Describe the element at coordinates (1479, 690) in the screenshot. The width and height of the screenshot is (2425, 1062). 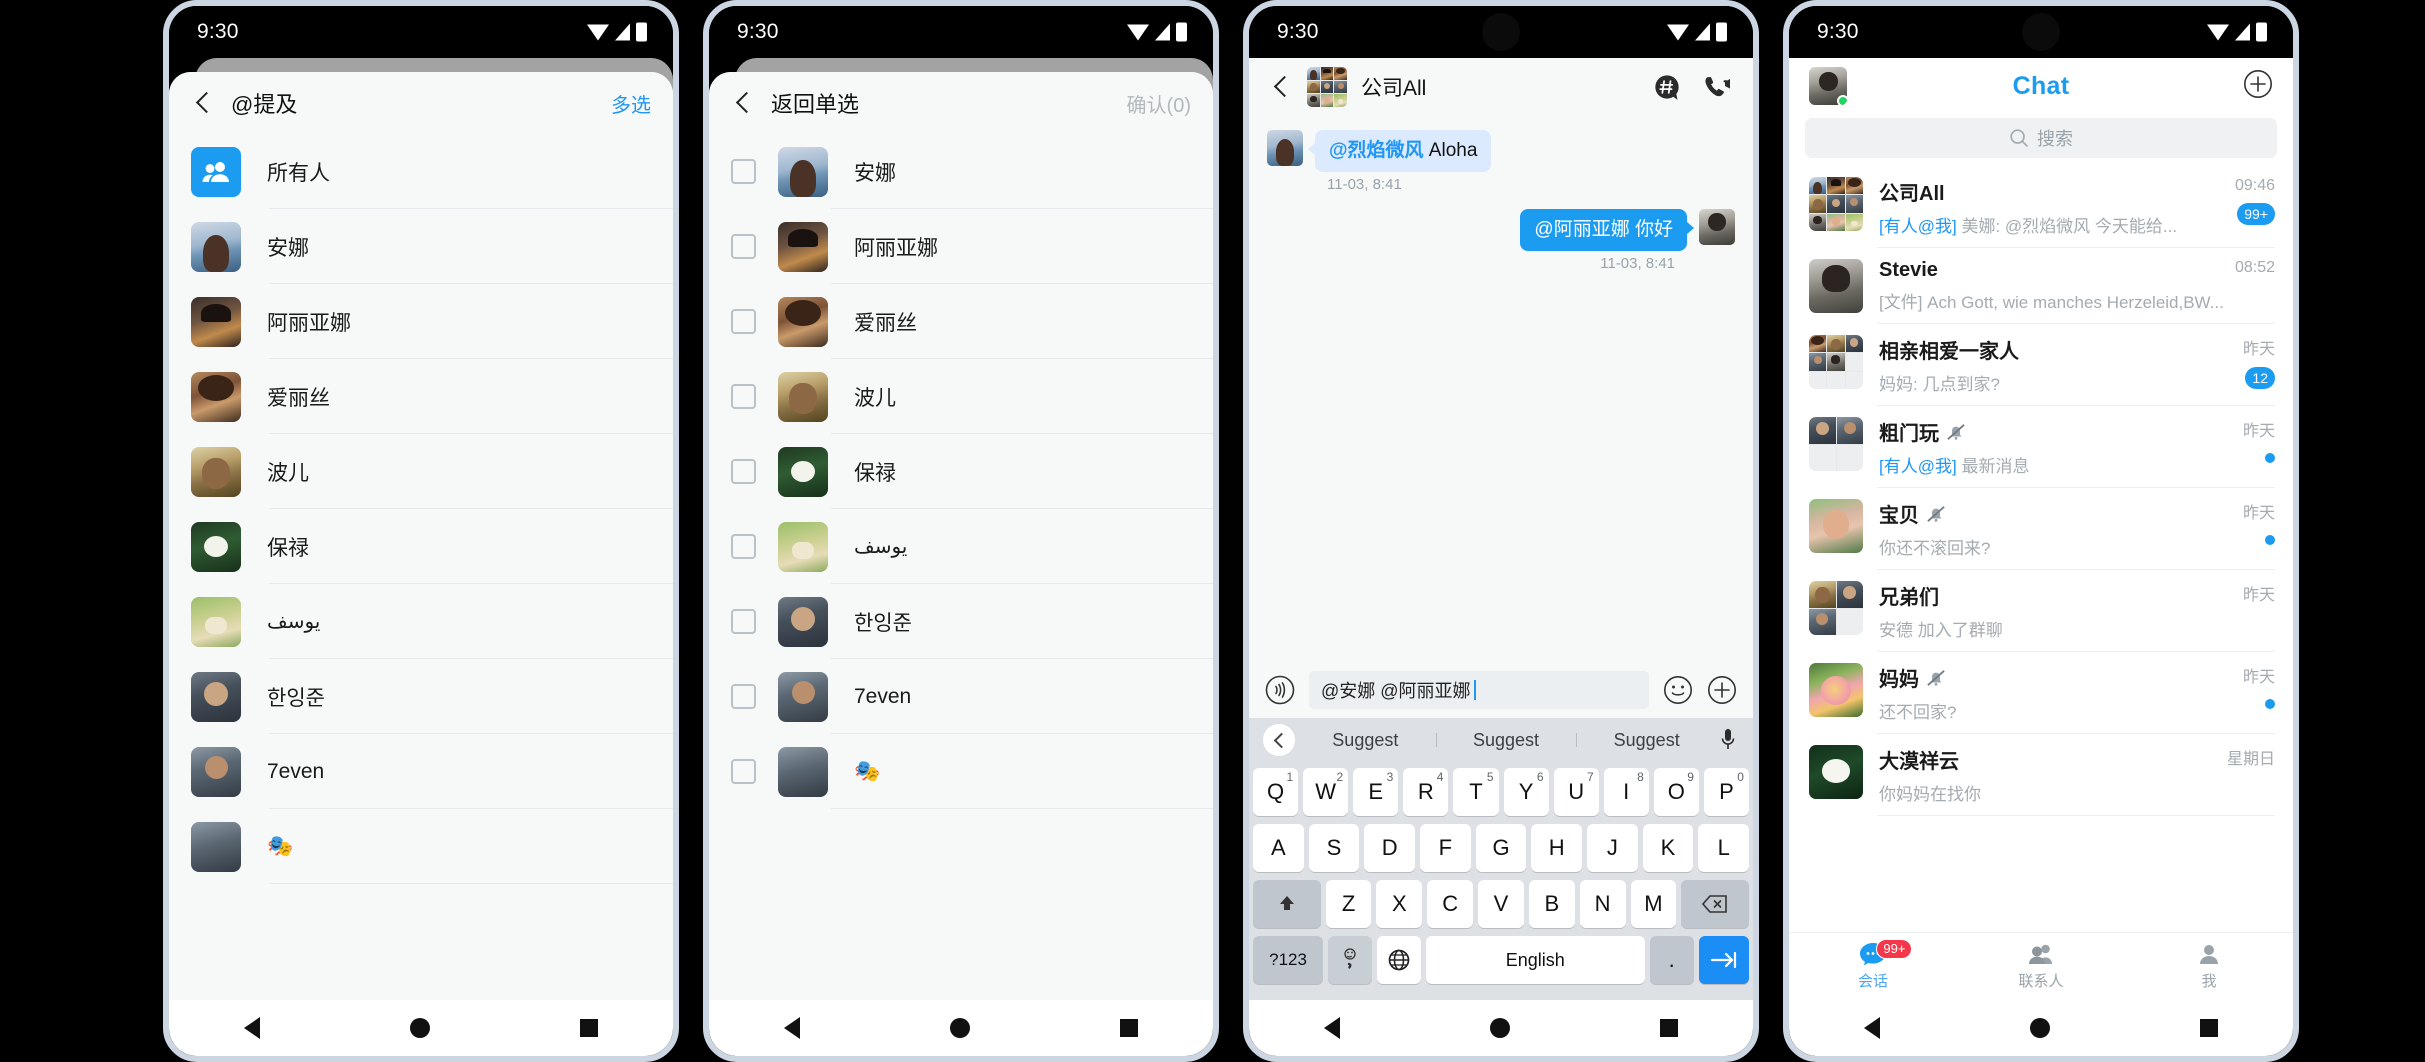
I see `message-input: @安娜 @阿丽亚娜` at that location.